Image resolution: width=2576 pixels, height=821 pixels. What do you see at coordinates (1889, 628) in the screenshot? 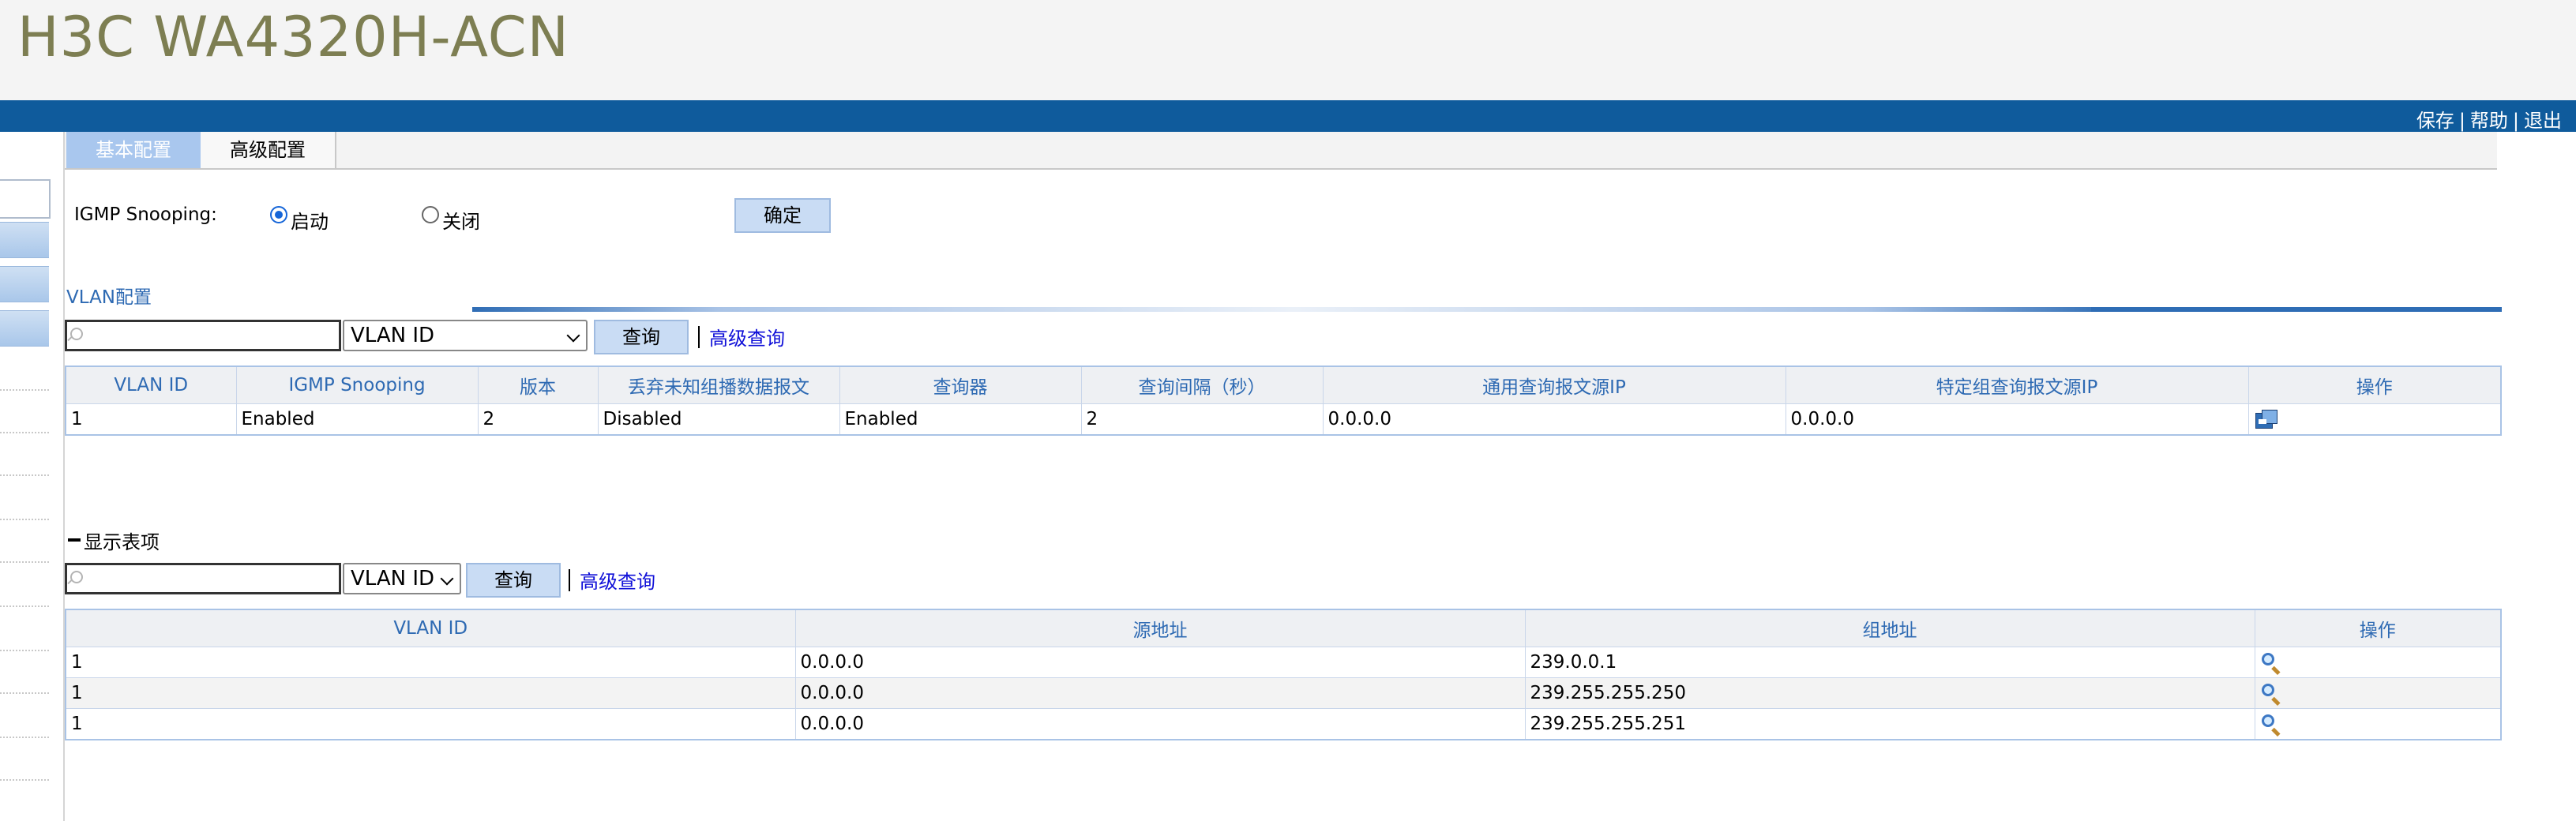
I see `column-header: 组地址` at bounding box center [1889, 628].